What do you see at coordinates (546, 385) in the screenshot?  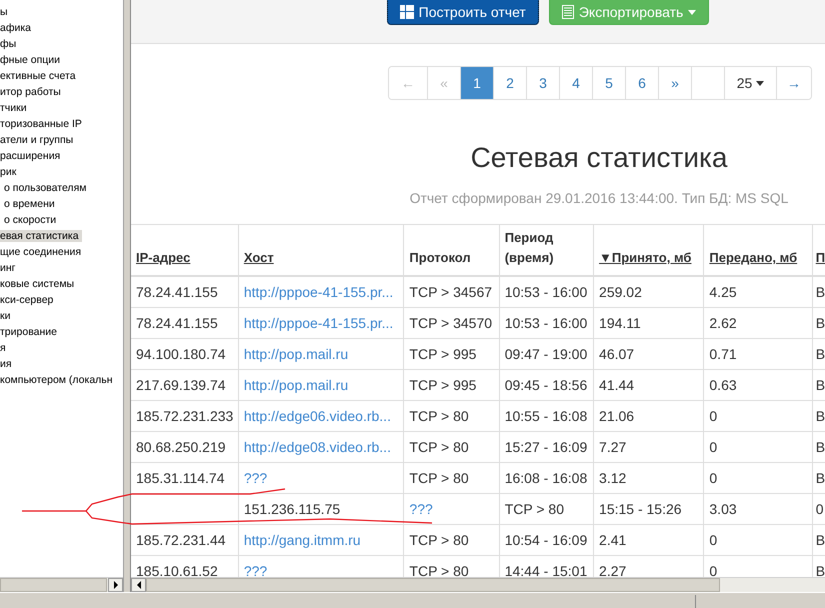 I see `table-cell: 09:45 - 18:56` at bounding box center [546, 385].